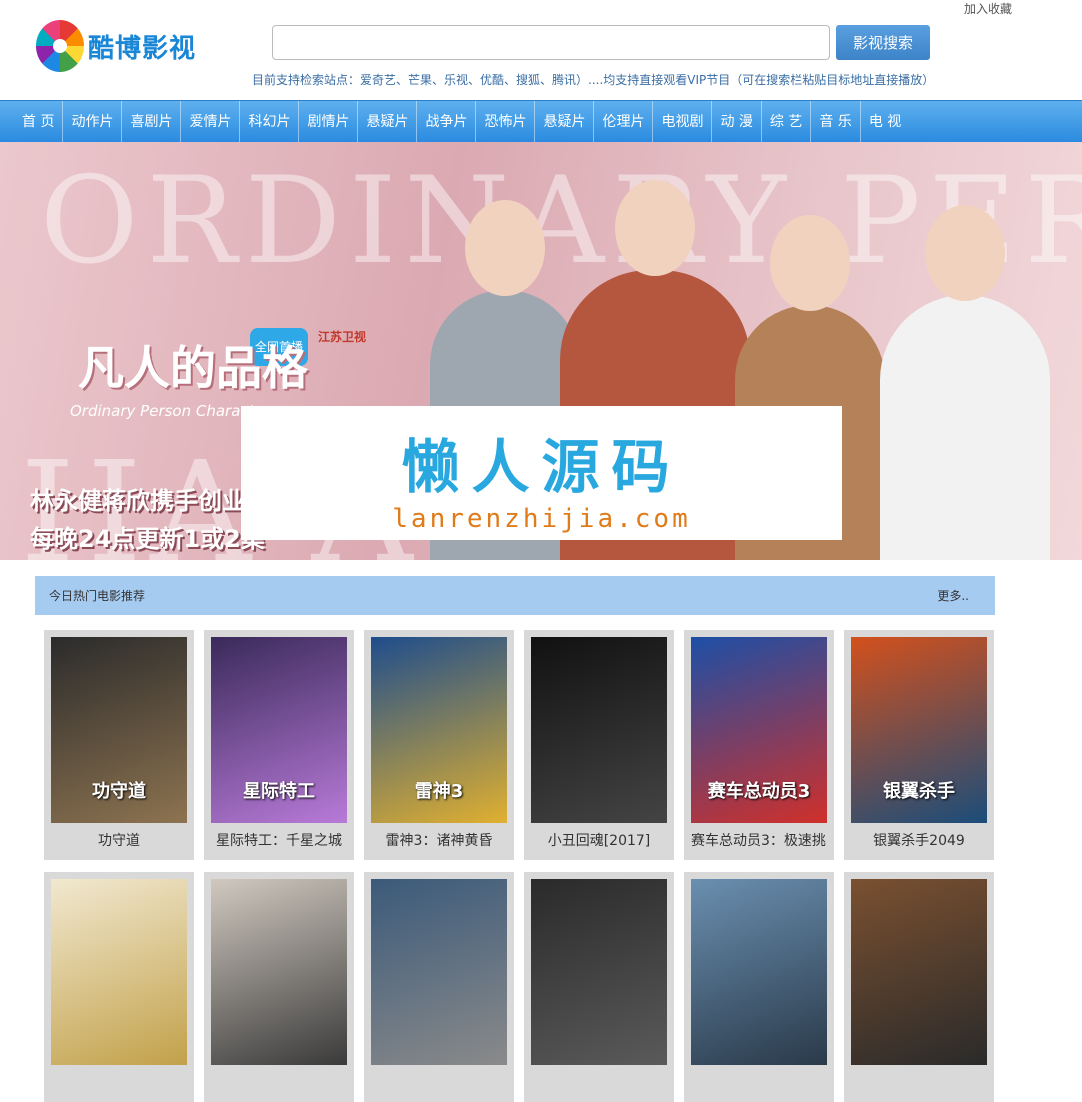 The height and width of the screenshot is (1102, 1082). What do you see at coordinates (561, 221) in the screenshot?
I see `banner-bg-lettering: ORDINARY PERSON` at bounding box center [561, 221].